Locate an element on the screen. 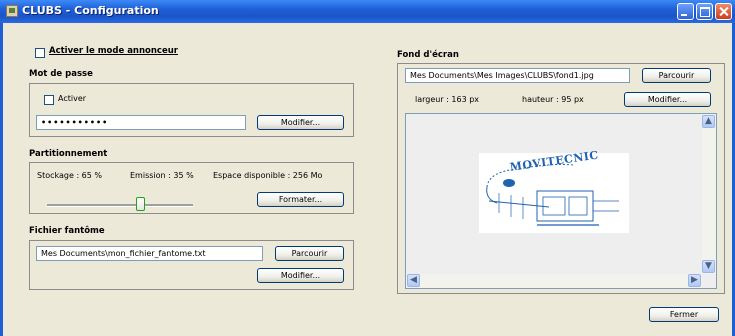 The image size is (735, 336). password-title: Mot de passe is located at coordinates (61, 74).